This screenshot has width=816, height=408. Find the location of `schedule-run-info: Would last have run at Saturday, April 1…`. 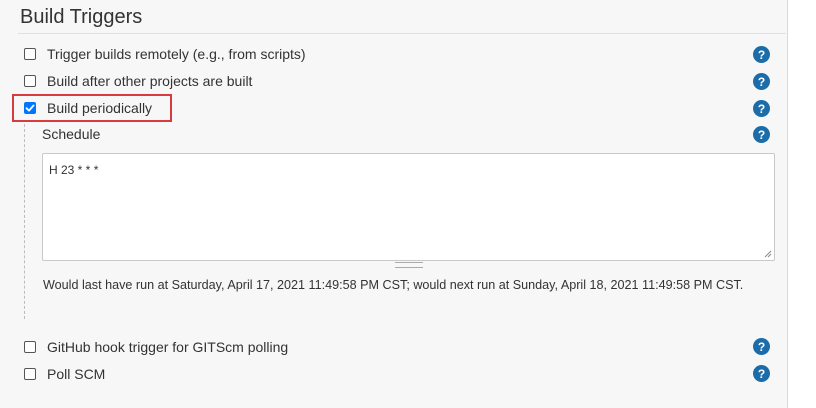

schedule-run-info: Would last have run at Saturday, April 1… is located at coordinates (393, 285).